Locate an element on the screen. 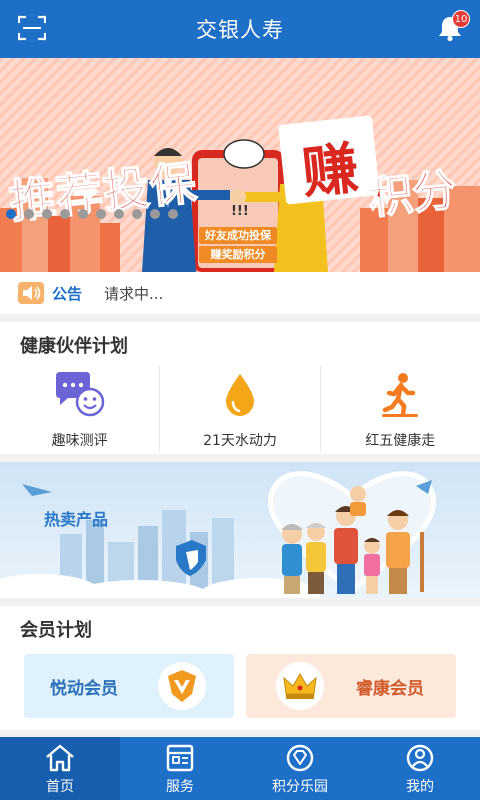 This screenshot has width=480, height=800. carousel-indicator is located at coordinates (92, 214).